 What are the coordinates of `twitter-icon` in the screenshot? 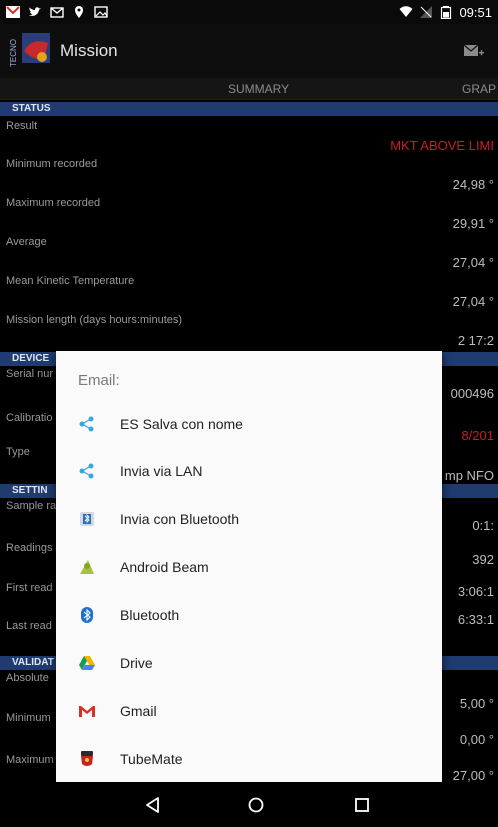 It's located at (35, 11).